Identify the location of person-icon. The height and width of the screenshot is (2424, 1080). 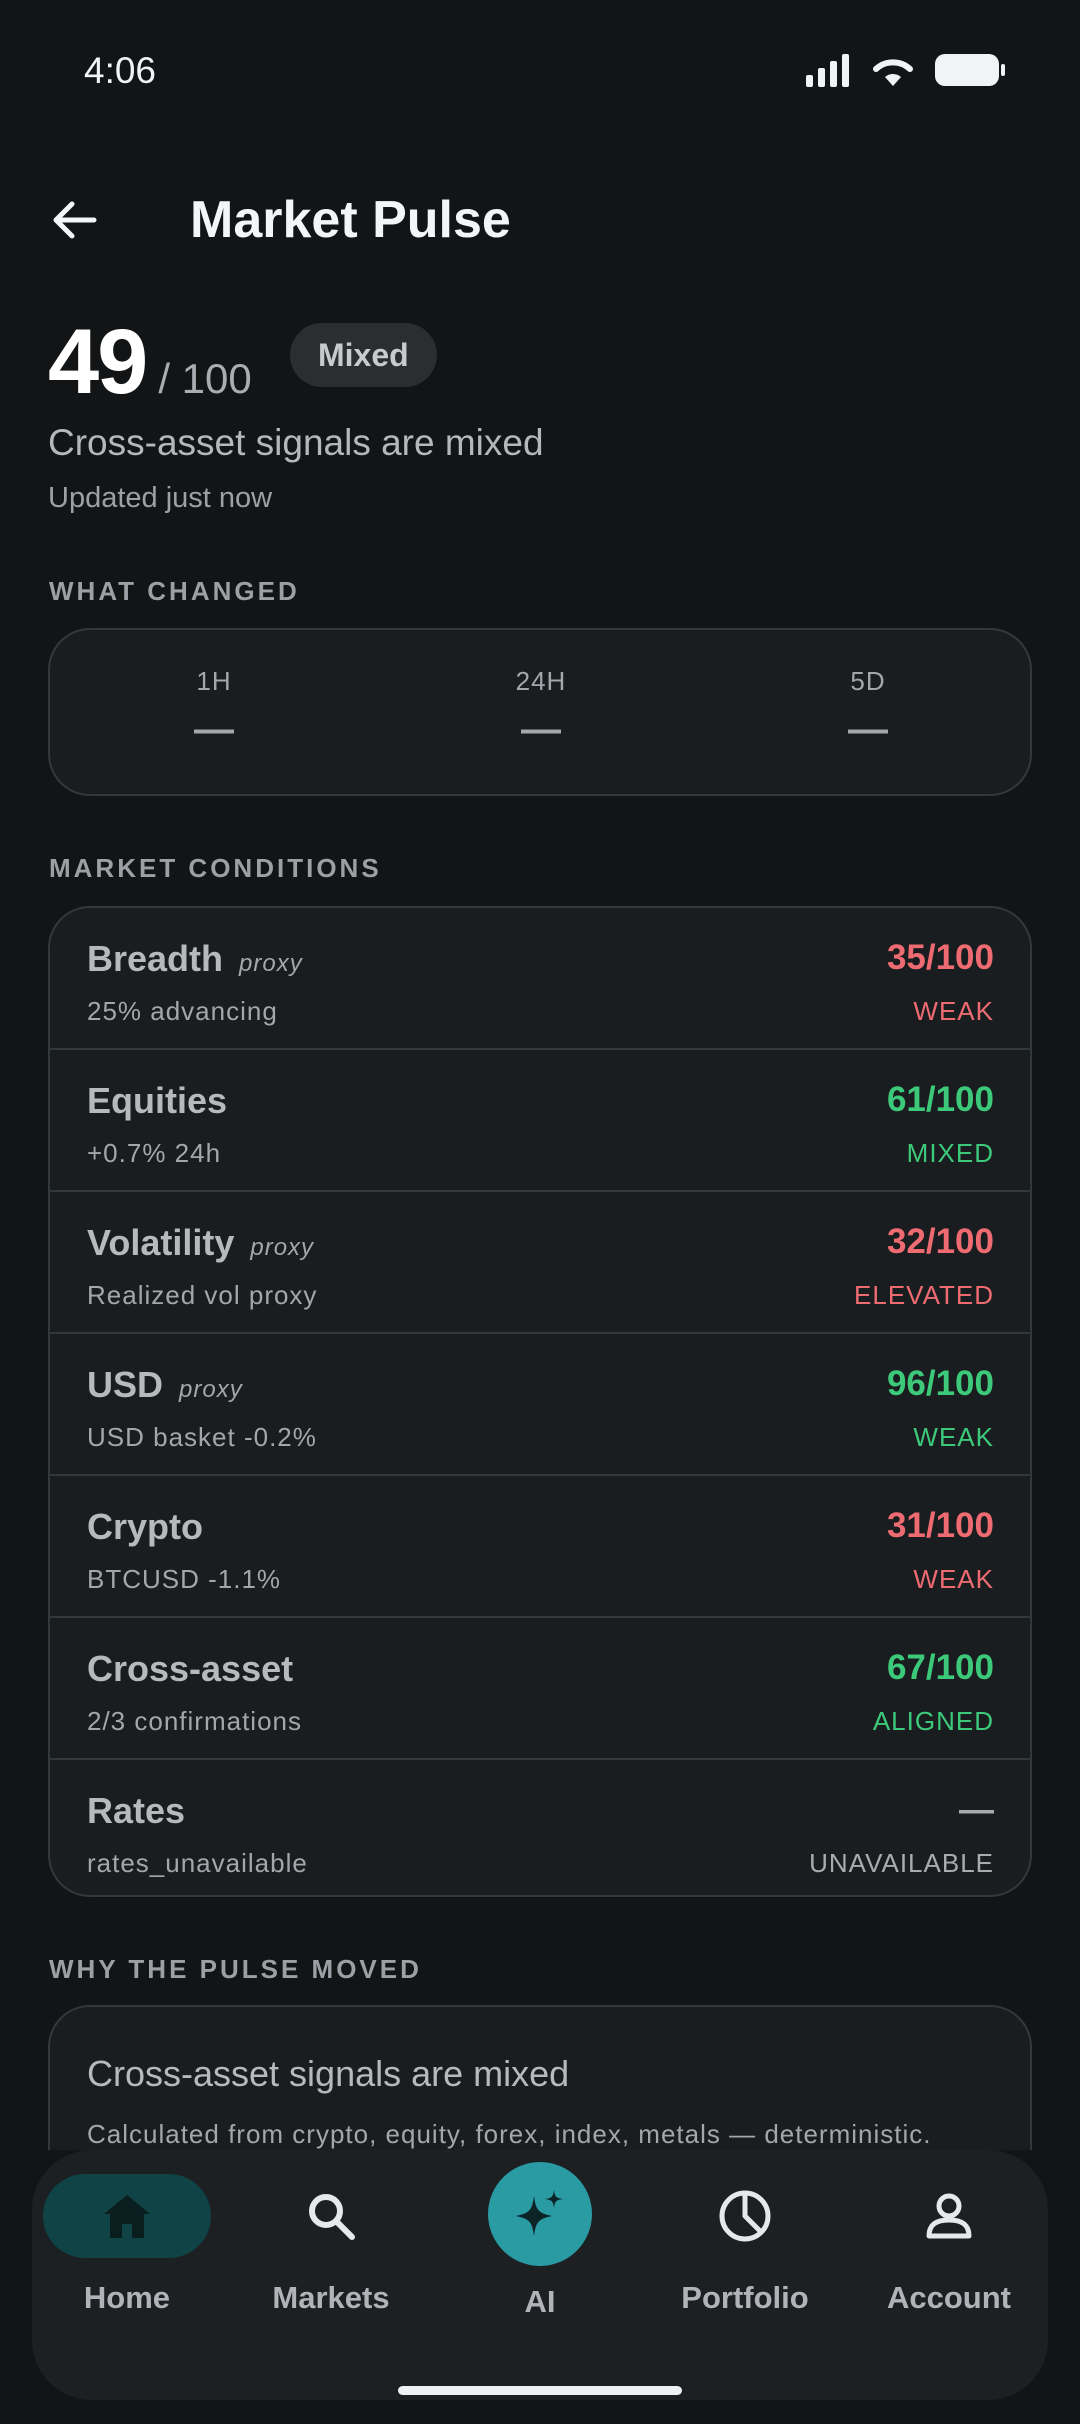
(949, 2216).